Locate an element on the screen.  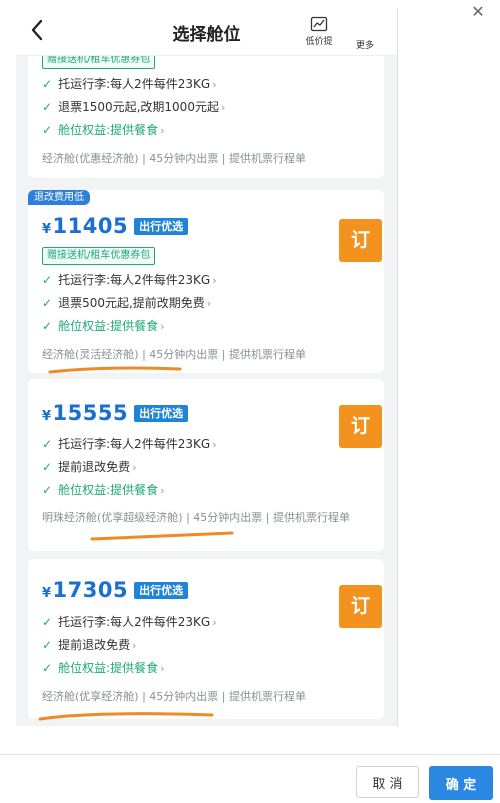
price-row: ¥17305 出行优选 is located at coordinates (115, 590).